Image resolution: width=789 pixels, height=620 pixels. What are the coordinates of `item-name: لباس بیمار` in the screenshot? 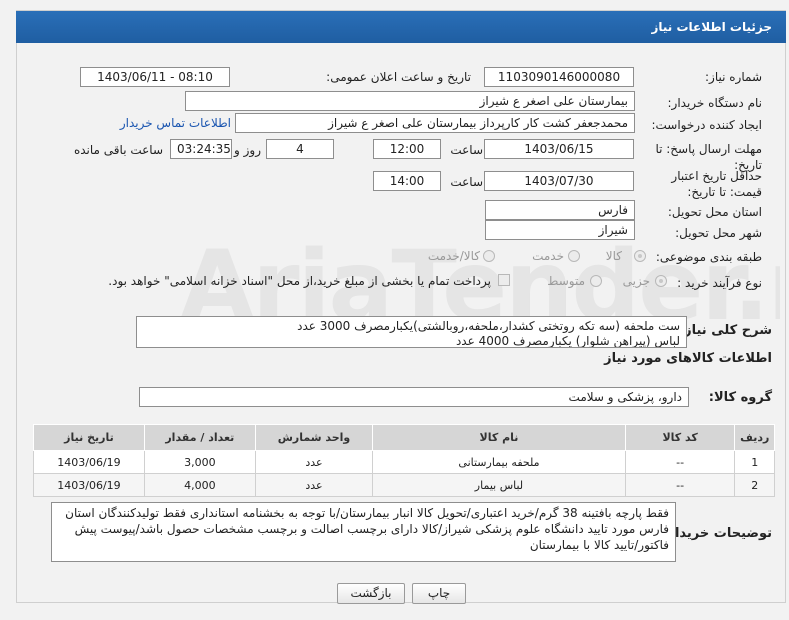 It's located at (499, 485).